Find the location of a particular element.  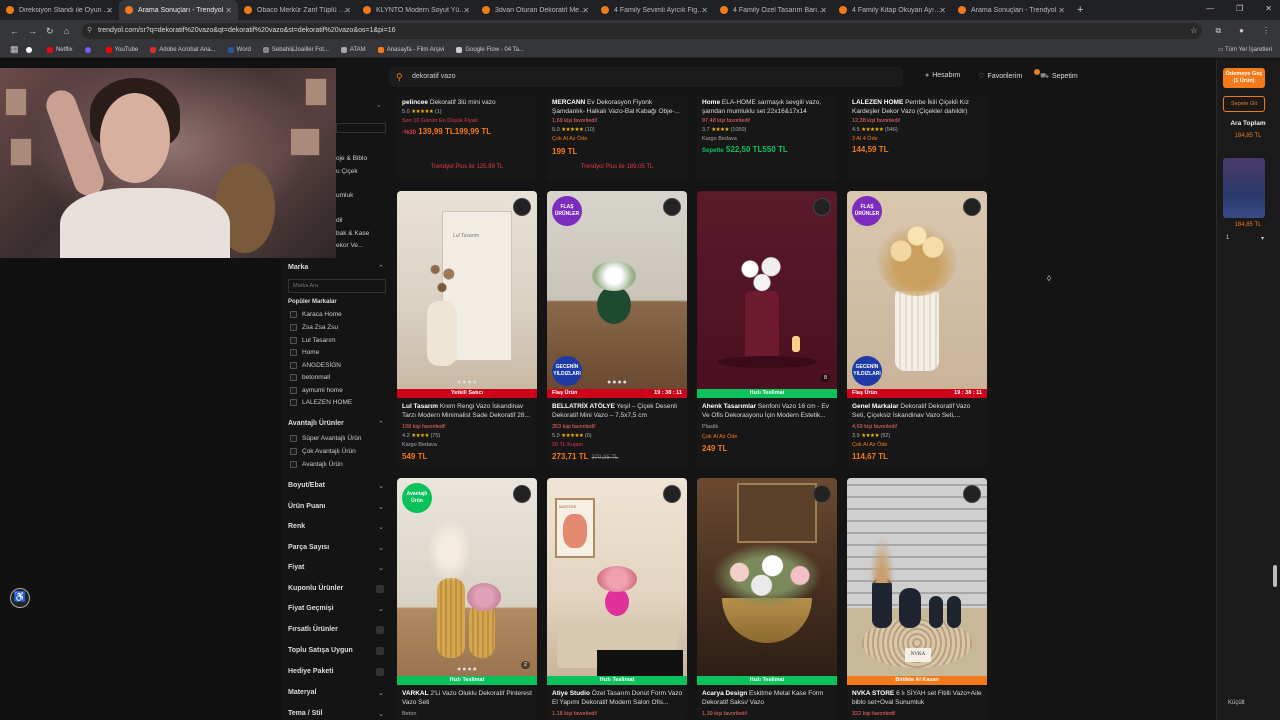

category-search-input is located at coordinates (361, 128).